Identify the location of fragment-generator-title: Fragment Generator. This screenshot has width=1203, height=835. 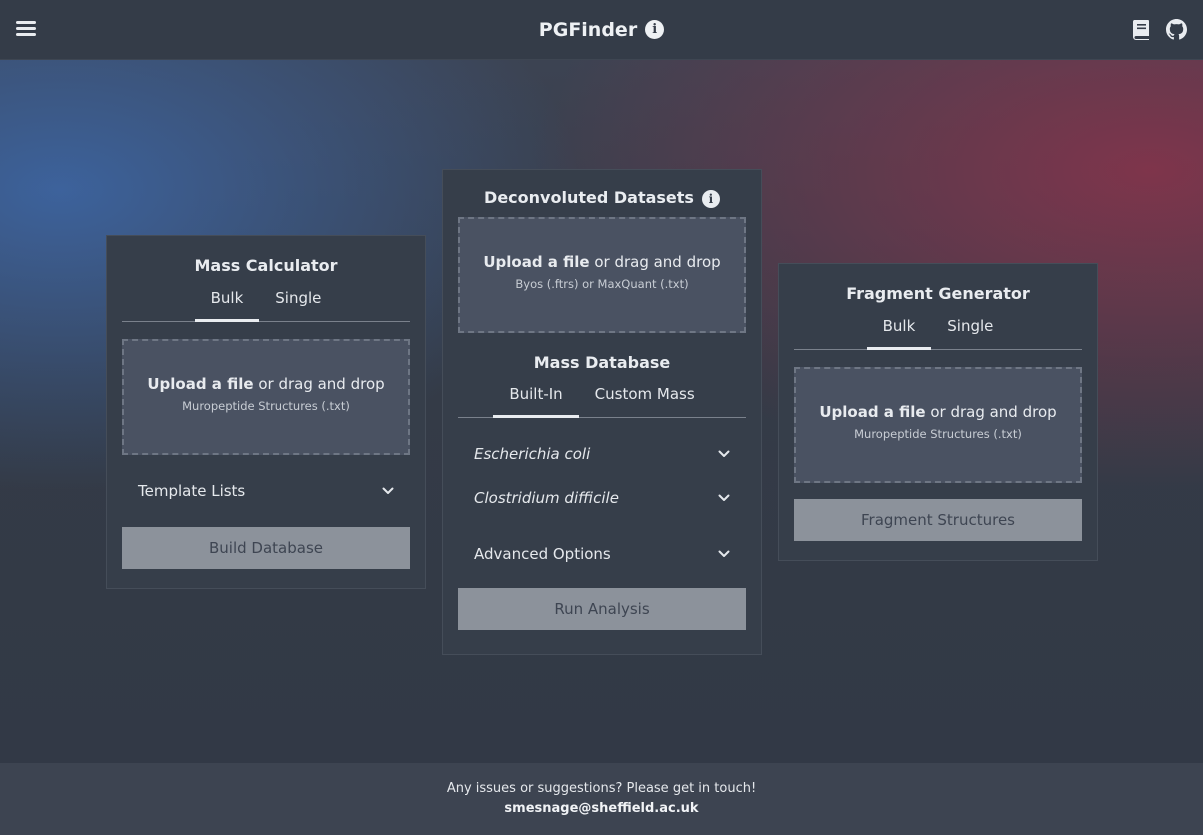
(938, 293).